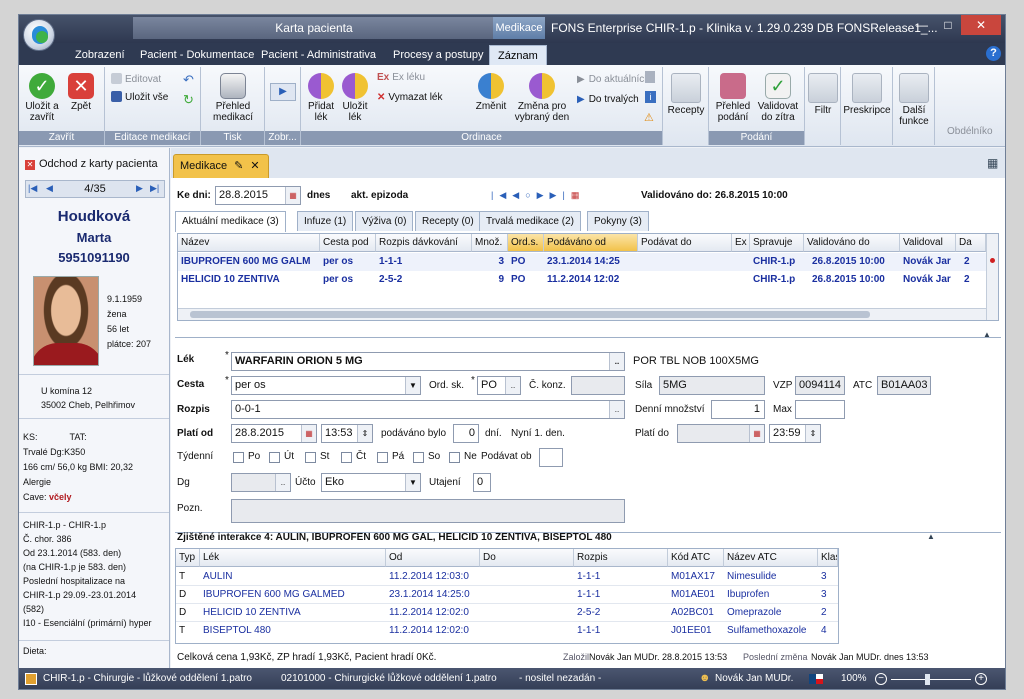 The width and height of the screenshot is (1024, 699). What do you see at coordinates (448, 221) in the screenshot?
I see `tab-recepty: Recepty (0)` at bounding box center [448, 221].